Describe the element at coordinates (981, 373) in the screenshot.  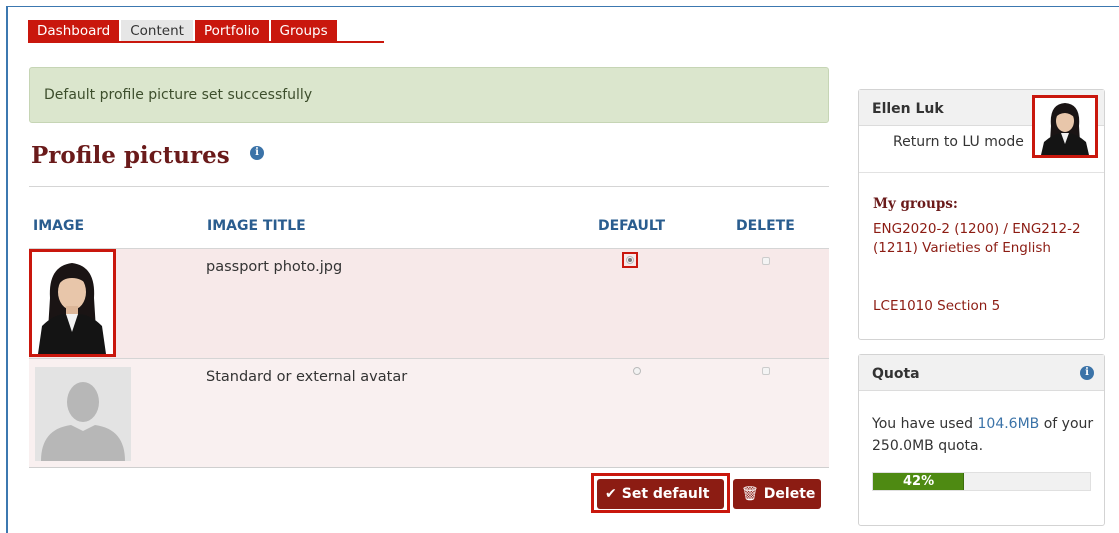
I see `quota-header: Quota i` at that location.